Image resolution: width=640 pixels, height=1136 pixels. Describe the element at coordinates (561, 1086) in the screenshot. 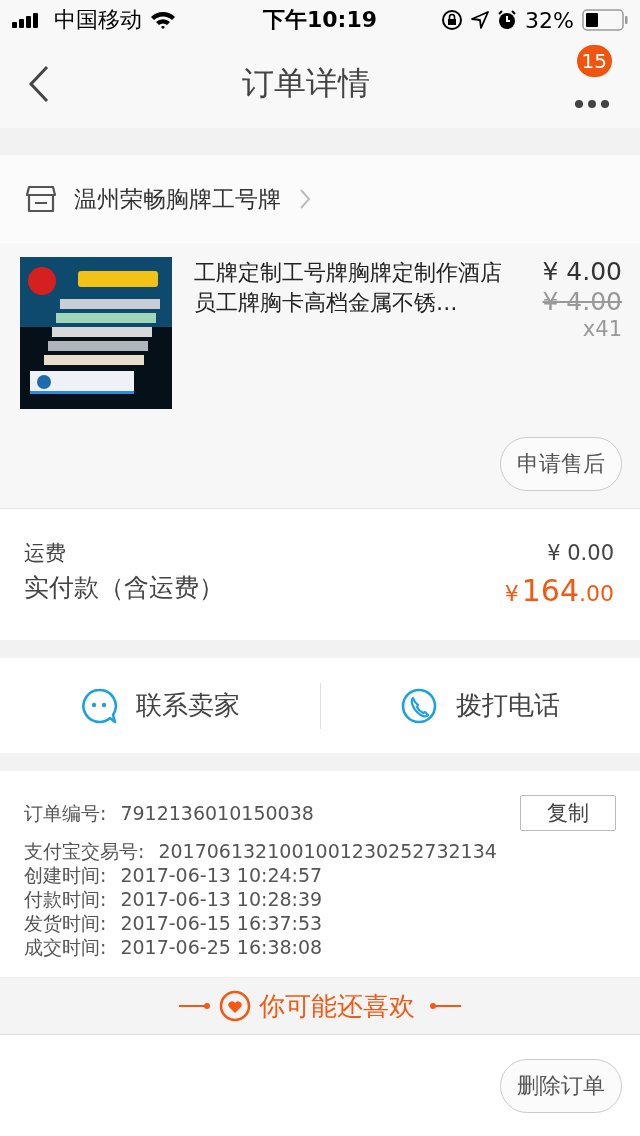

I see `delete-order-button: 删除订单` at that location.